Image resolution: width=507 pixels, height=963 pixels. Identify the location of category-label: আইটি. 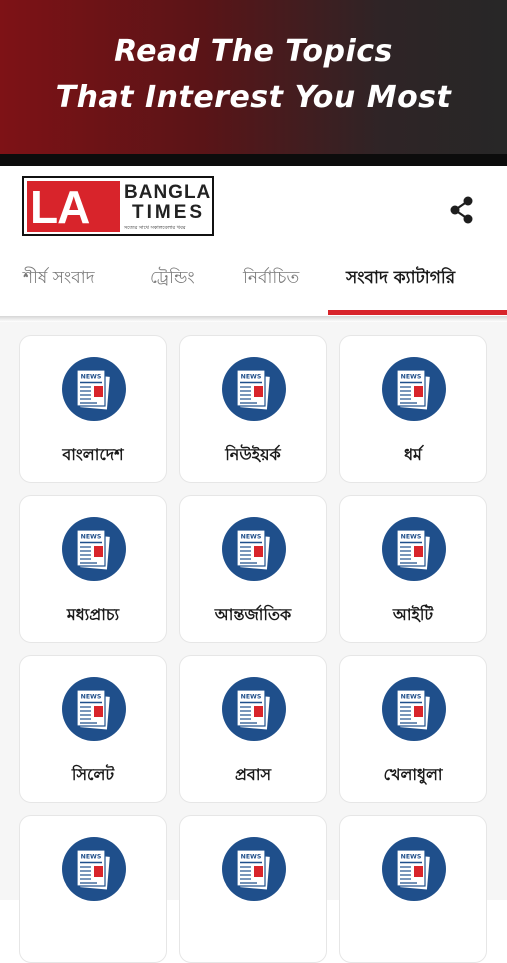
(413, 614).